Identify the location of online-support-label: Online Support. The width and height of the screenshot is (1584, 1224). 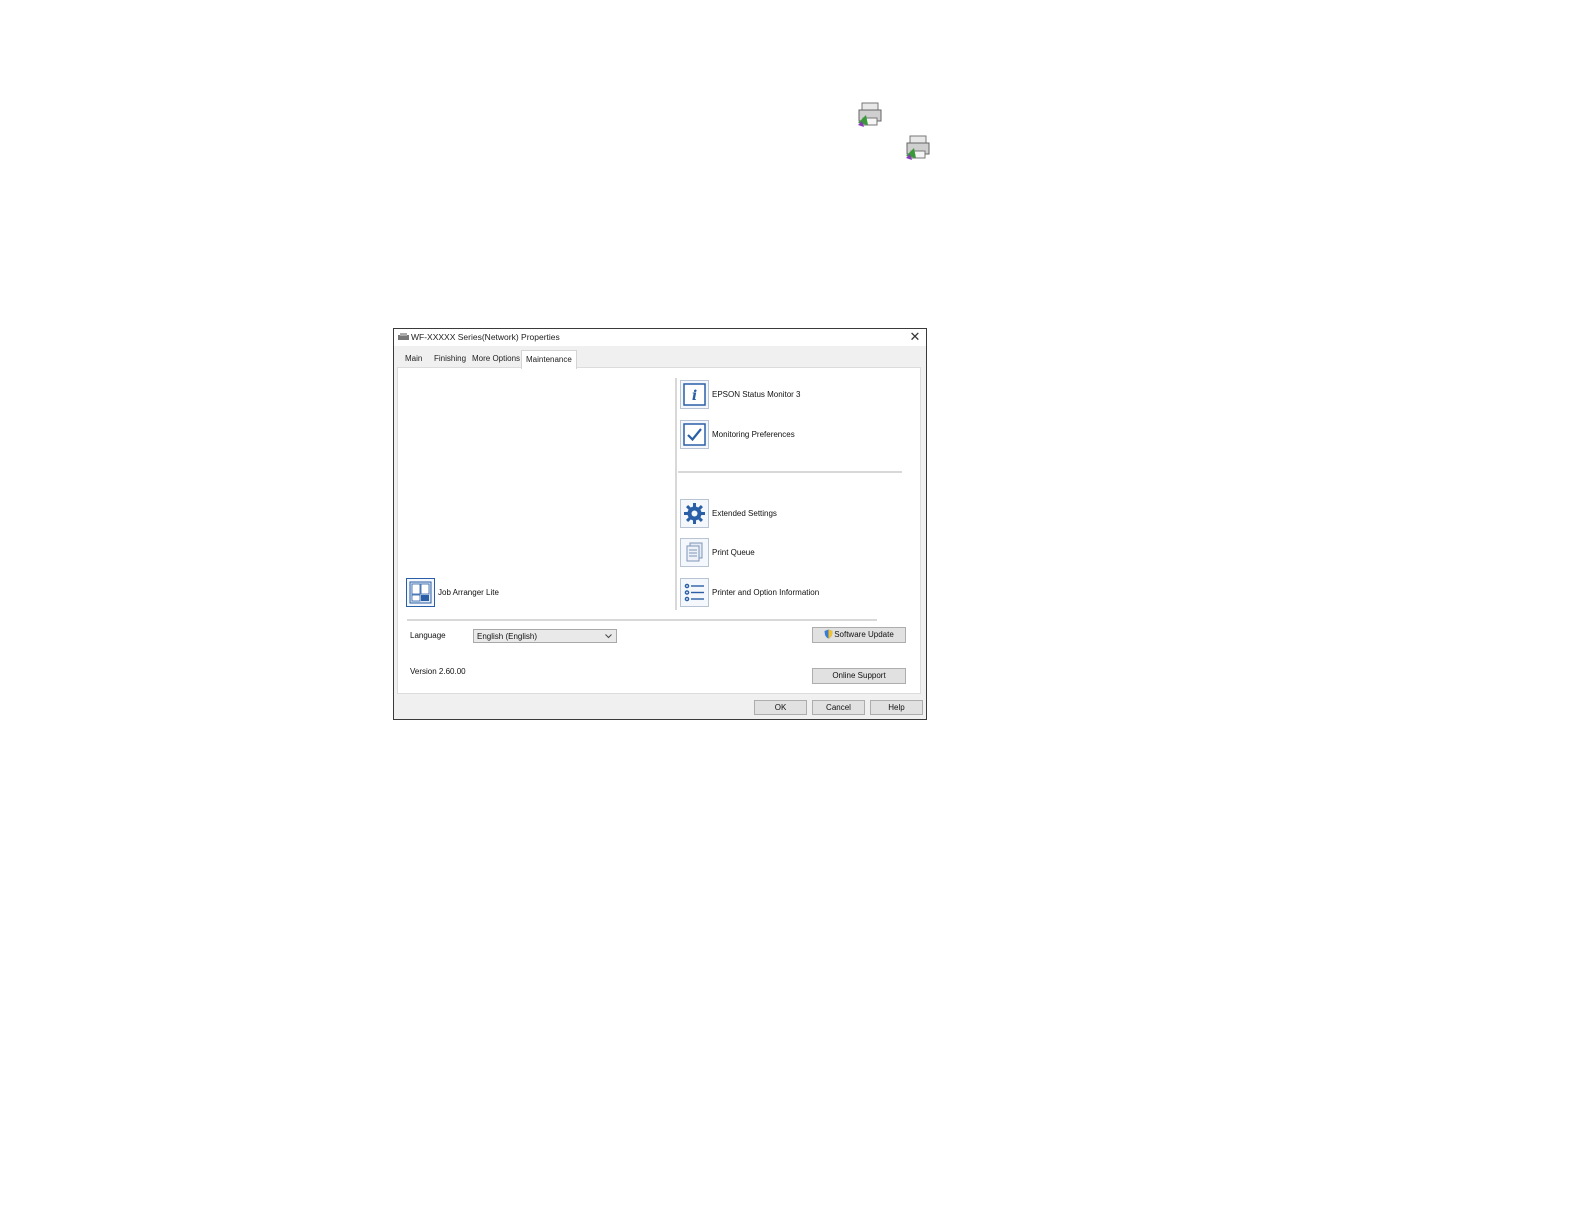
(859, 675).